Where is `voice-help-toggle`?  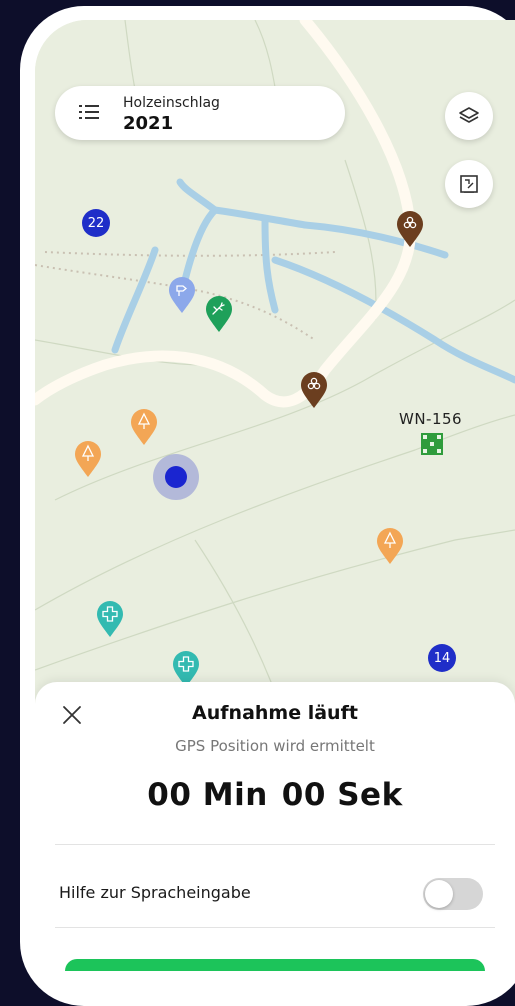 voice-help-toggle is located at coordinates (453, 894).